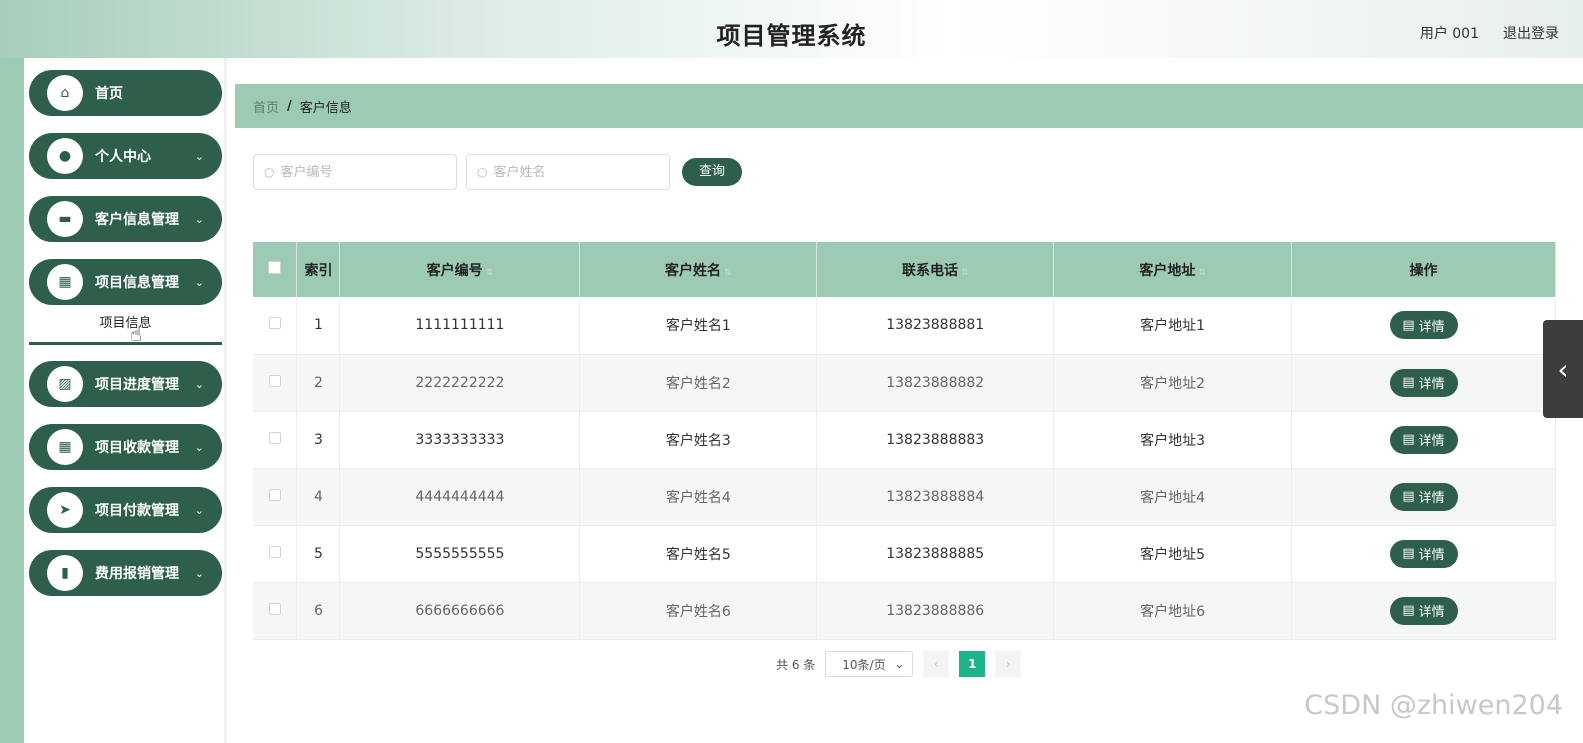 The height and width of the screenshot is (743, 1583). What do you see at coordinates (266, 106) in the screenshot?
I see `breadcrumb-home: 首页` at bounding box center [266, 106].